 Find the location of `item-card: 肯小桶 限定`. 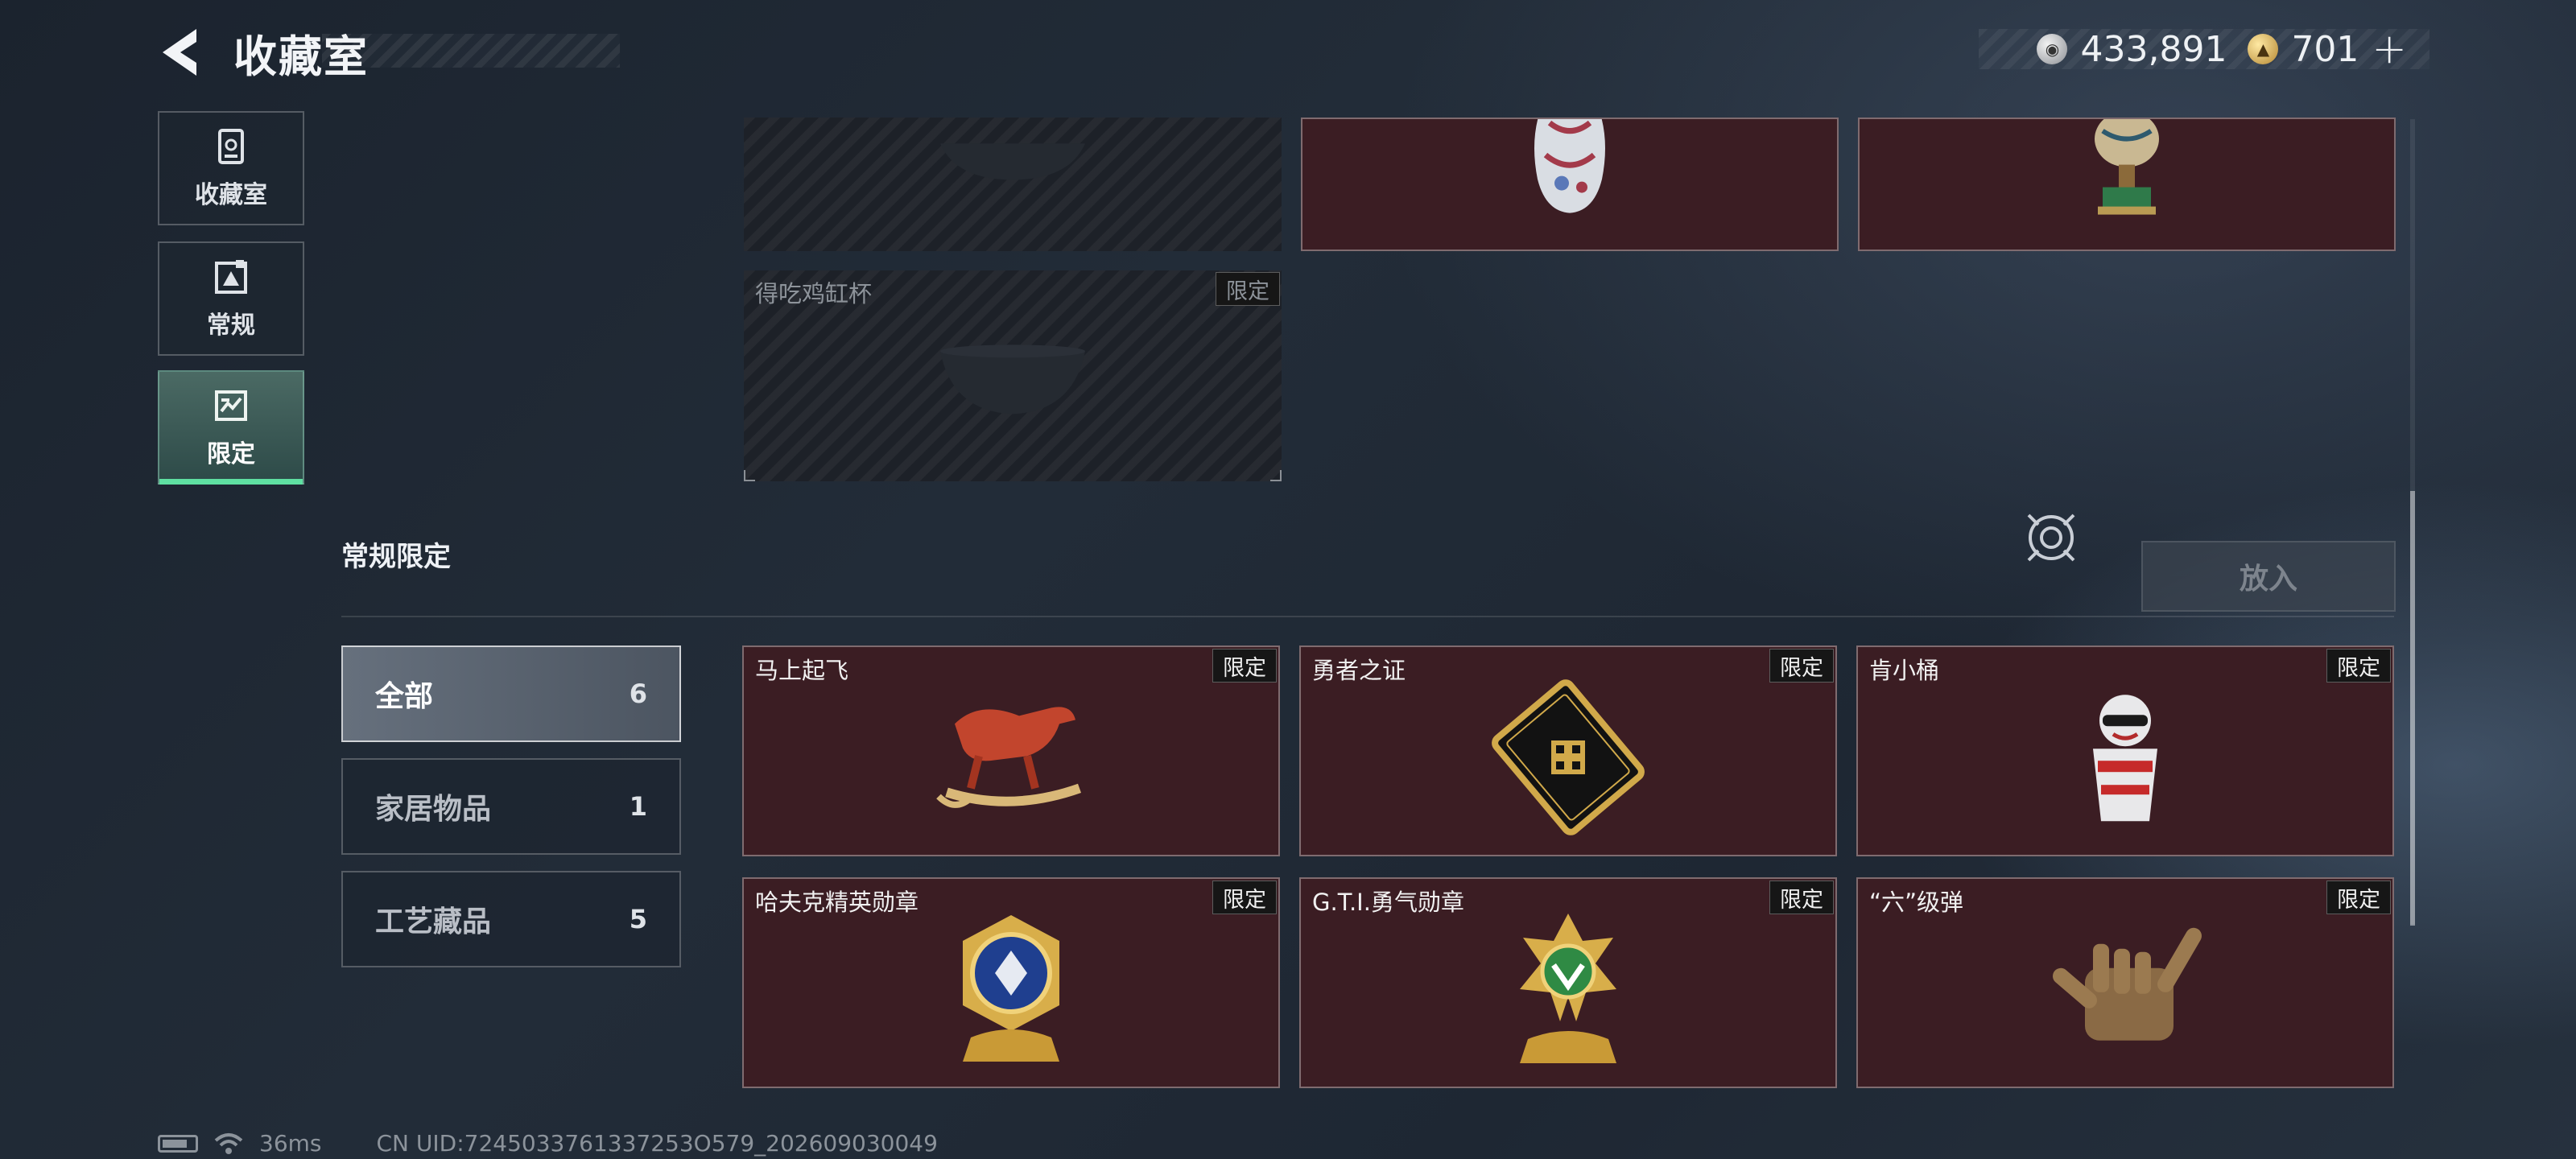

item-card: 肯小桶 限定 is located at coordinates (2125, 750).